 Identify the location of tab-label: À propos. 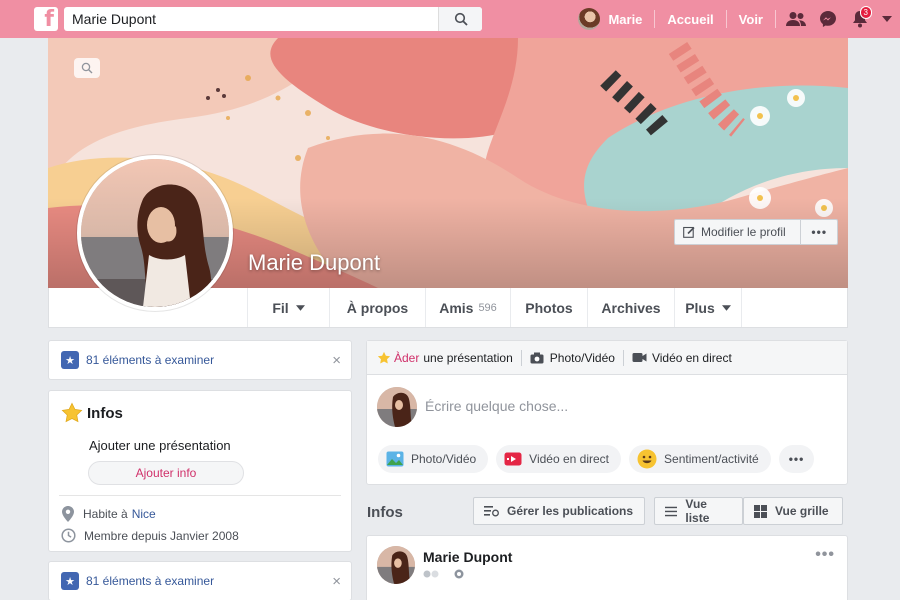
(377, 307).